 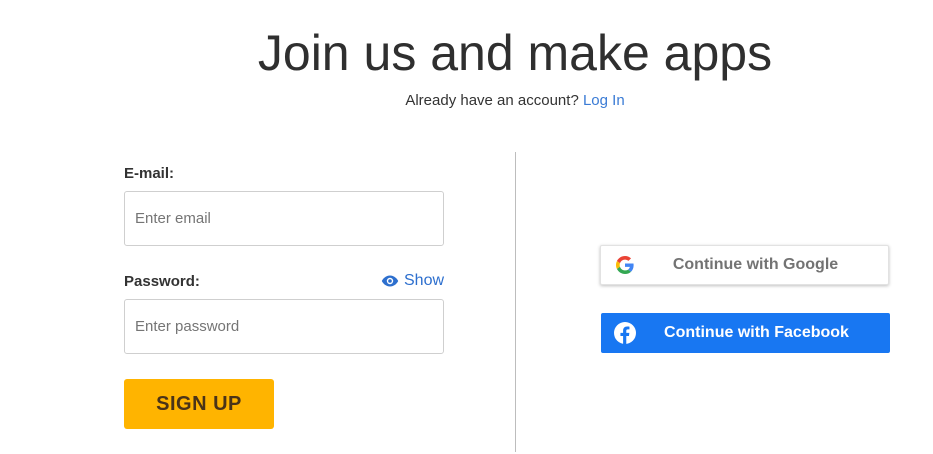 What do you see at coordinates (162, 281) in the screenshot?
I see `password-label: Password:` at bounding box center [162, 281].